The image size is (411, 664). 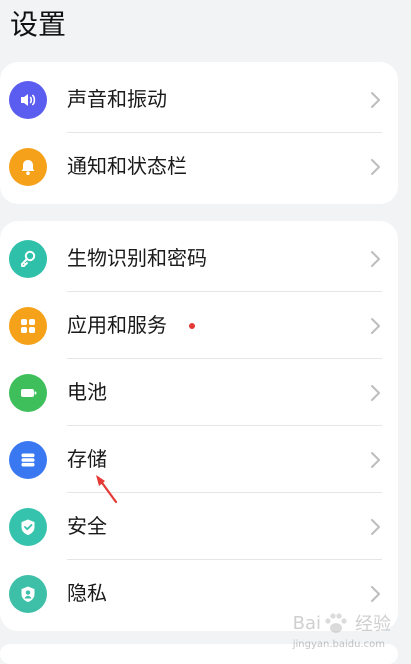 I want to click on watermark-brand: Bai, so click(x=306, y=623).